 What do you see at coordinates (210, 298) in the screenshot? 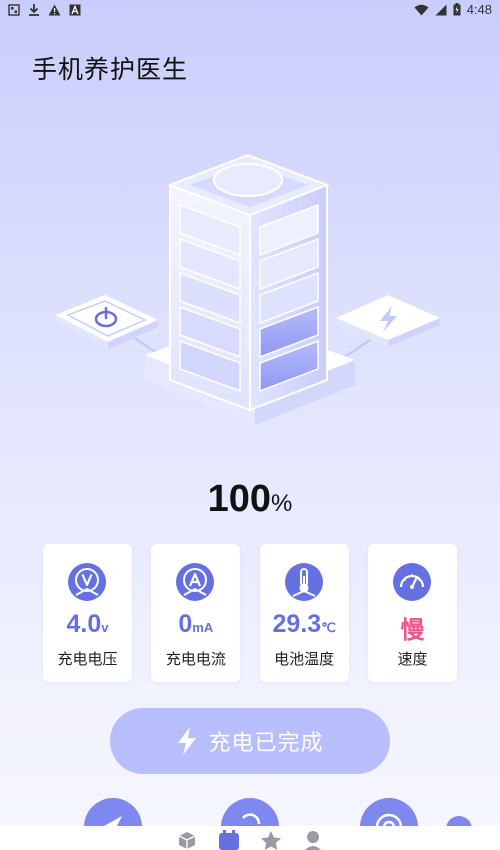
I see `tower-left-cells` at bounding box center [210, 298].